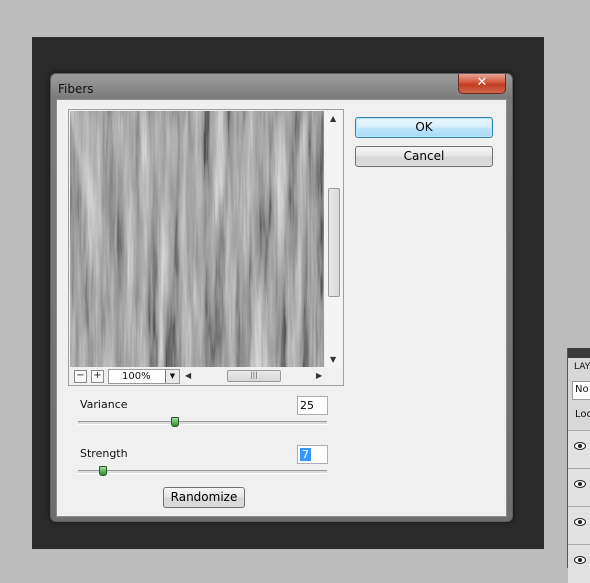 The height and width of the screenshot is (583, 590). What do you see at coordinates (319, 375) in the screenshot?
I see `scroll-right-icon: ▶` at bounding box center [319, 375].